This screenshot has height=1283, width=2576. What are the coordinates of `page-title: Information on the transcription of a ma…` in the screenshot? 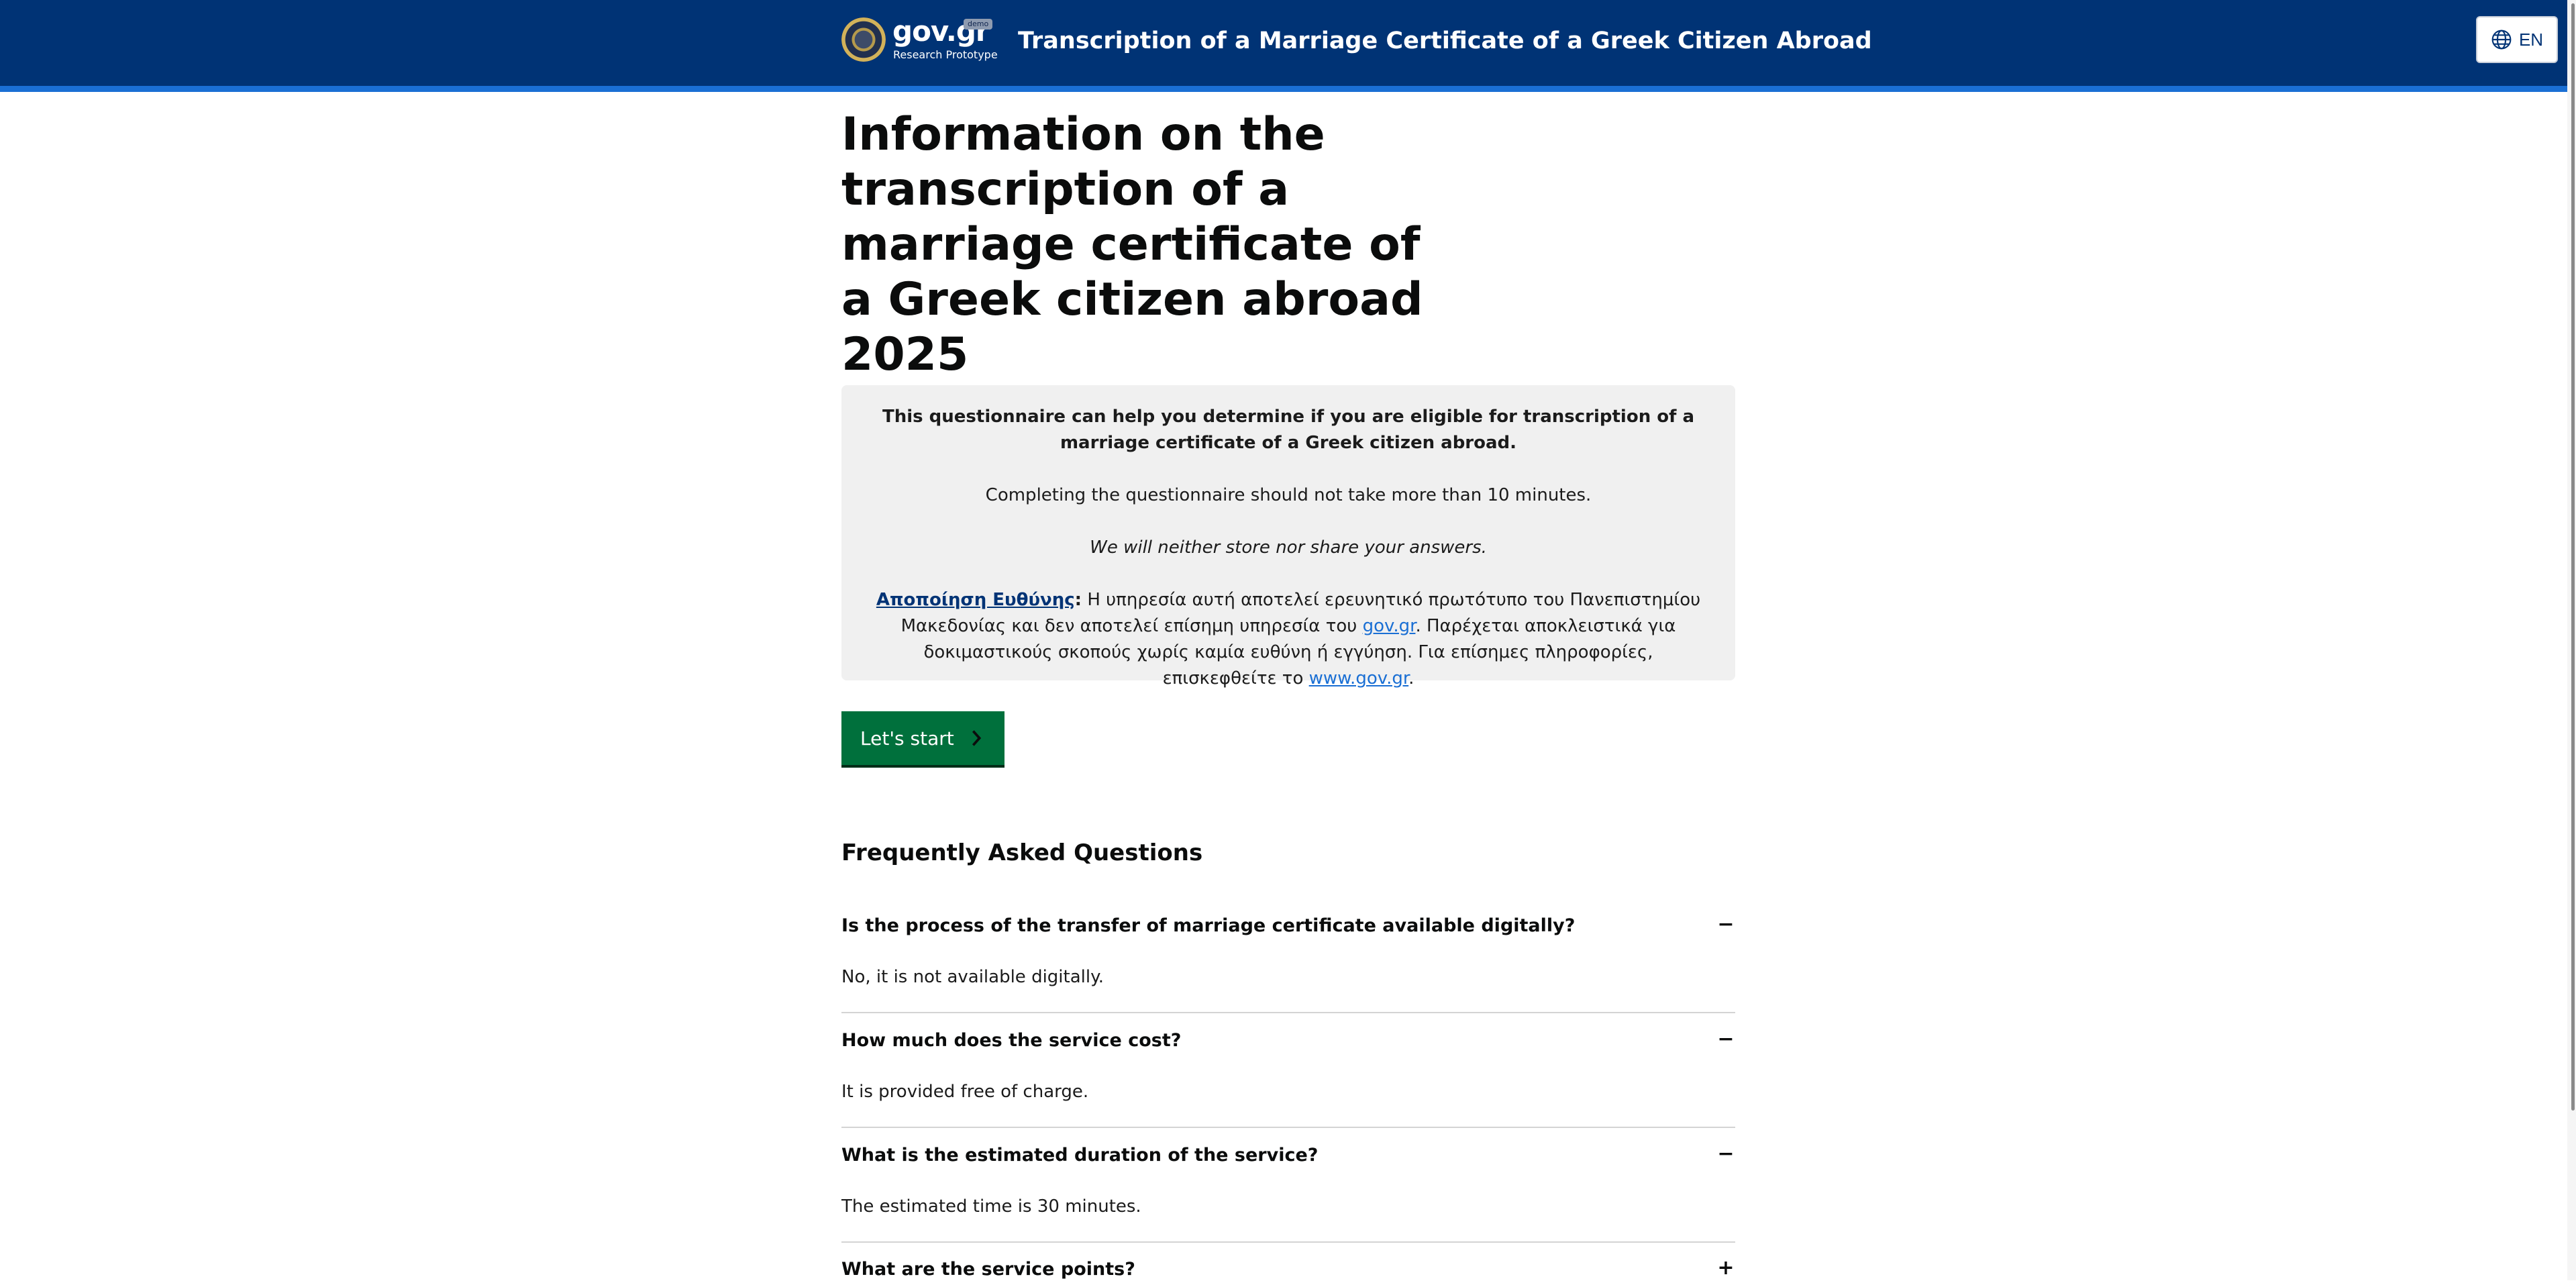 It's located at (1132, 244).